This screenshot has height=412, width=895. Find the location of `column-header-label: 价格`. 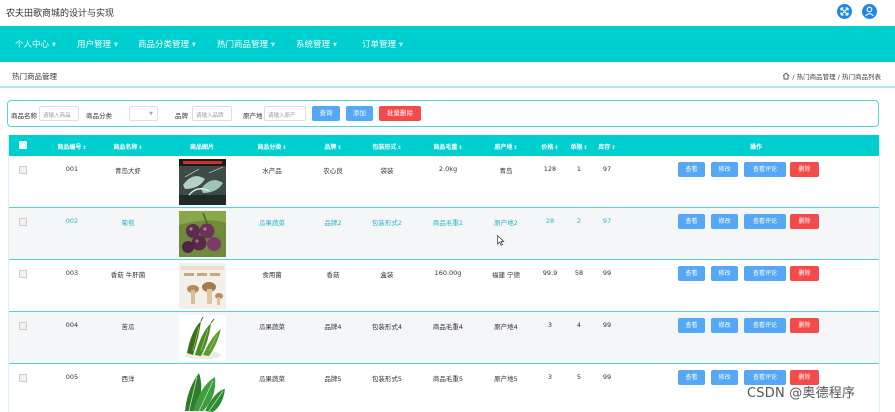

column-header-label: 价格 is located at coordinates (547, 147).